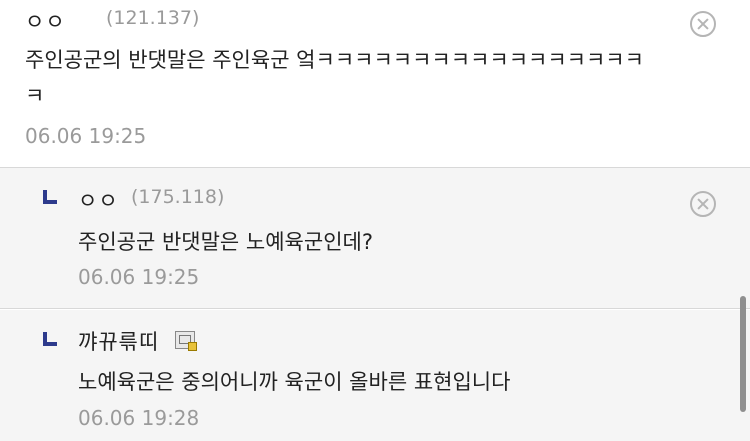  I want to click on comment-timestamp: 06.06 19:28, so click(139, 418).